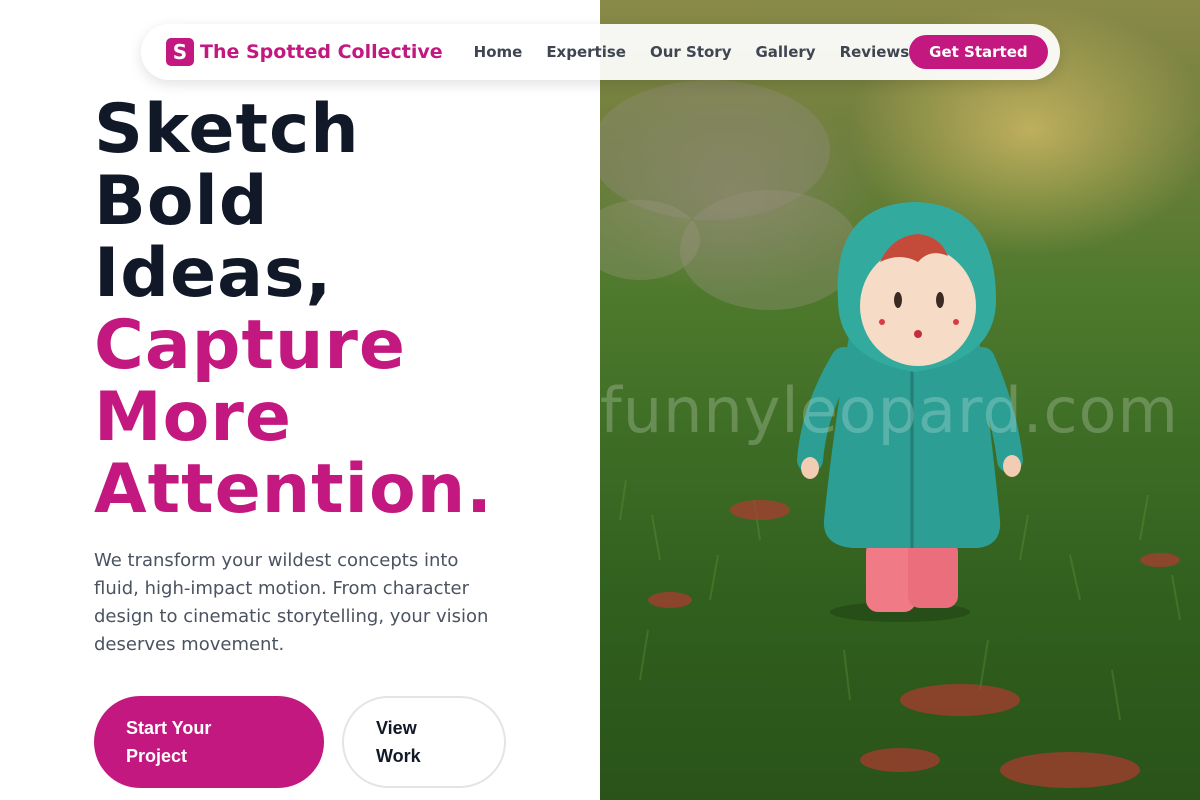  I want to click on nav-link-our-story: Our Story, so click(691, 52).